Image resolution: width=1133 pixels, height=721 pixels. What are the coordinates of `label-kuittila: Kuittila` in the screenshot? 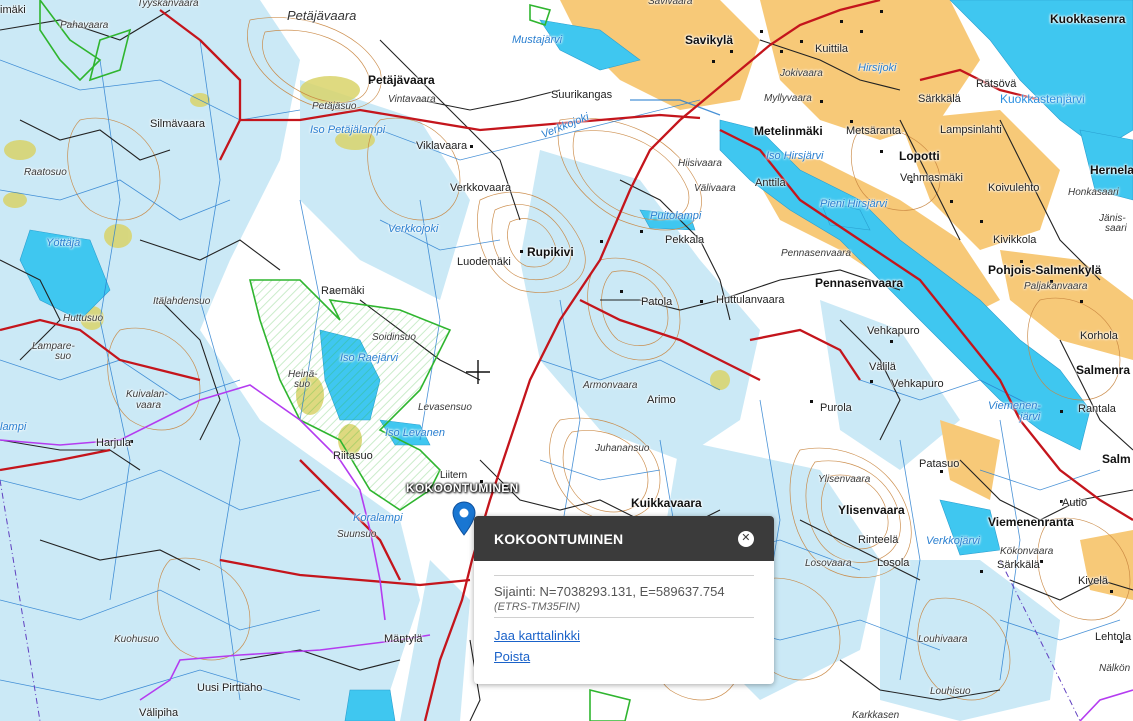 It's located at (832, 49).